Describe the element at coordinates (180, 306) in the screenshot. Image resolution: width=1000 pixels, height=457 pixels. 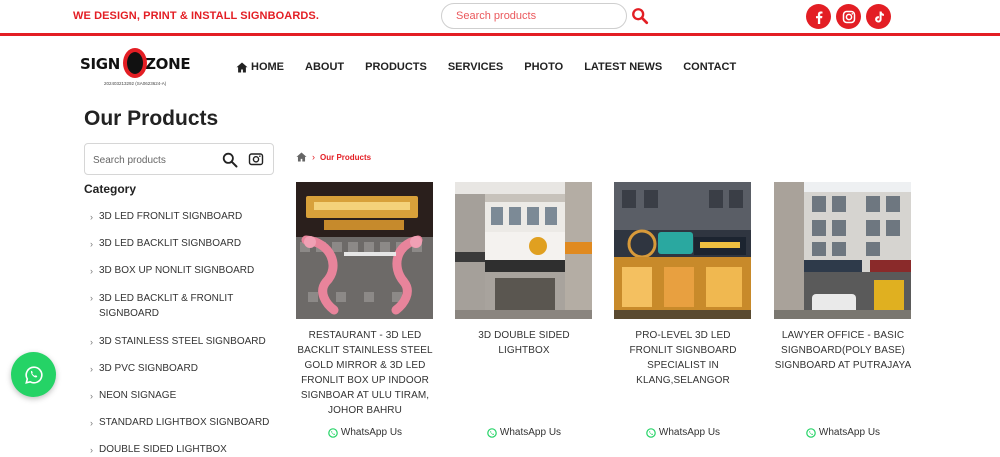
I see `category-item: › 3D LED BACKLIT & FRONLIT SIGNBOARD` at that location.